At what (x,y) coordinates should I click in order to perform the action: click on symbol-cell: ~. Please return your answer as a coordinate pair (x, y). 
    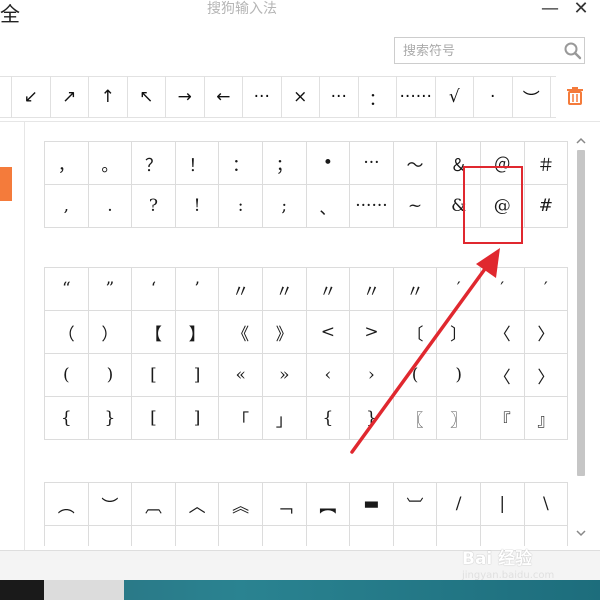
    Looking at the image, I should click on (415, 206).